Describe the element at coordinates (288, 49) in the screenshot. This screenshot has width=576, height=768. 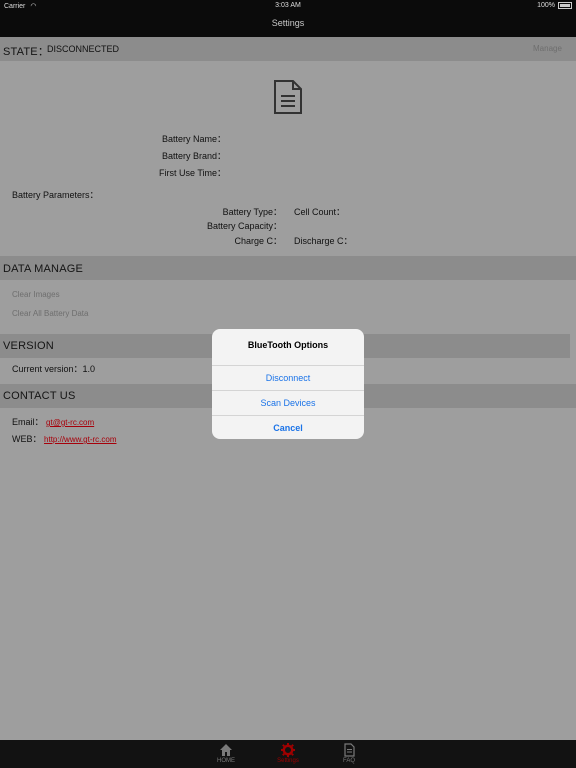
I see `state-header: STATE： DISCONNECTED Manage` at that location.